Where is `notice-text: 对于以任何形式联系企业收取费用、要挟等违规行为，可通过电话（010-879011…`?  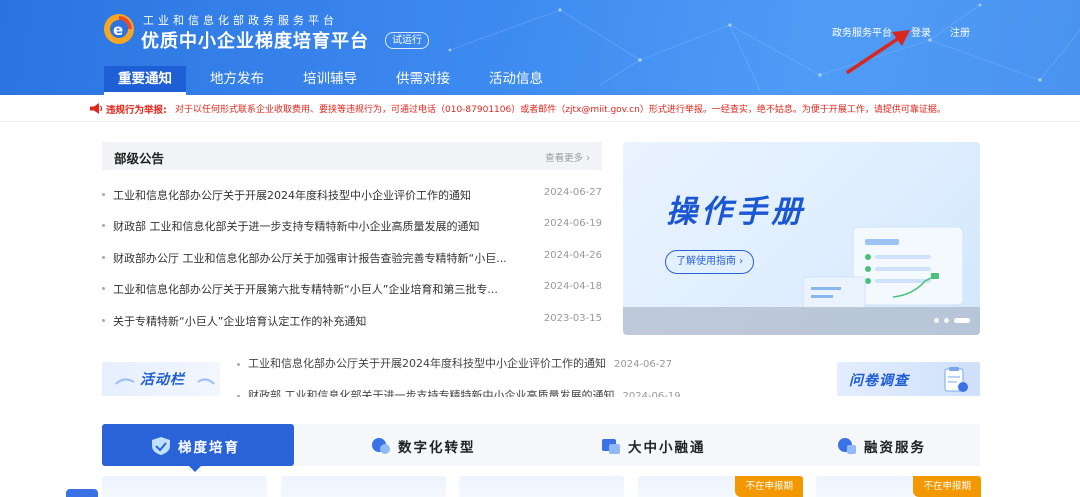
notice-text: 对于以任何形式联系企业收取费用、要挟等违规行为，可通过电话（010-879011… is located at coordinates (560, 110).